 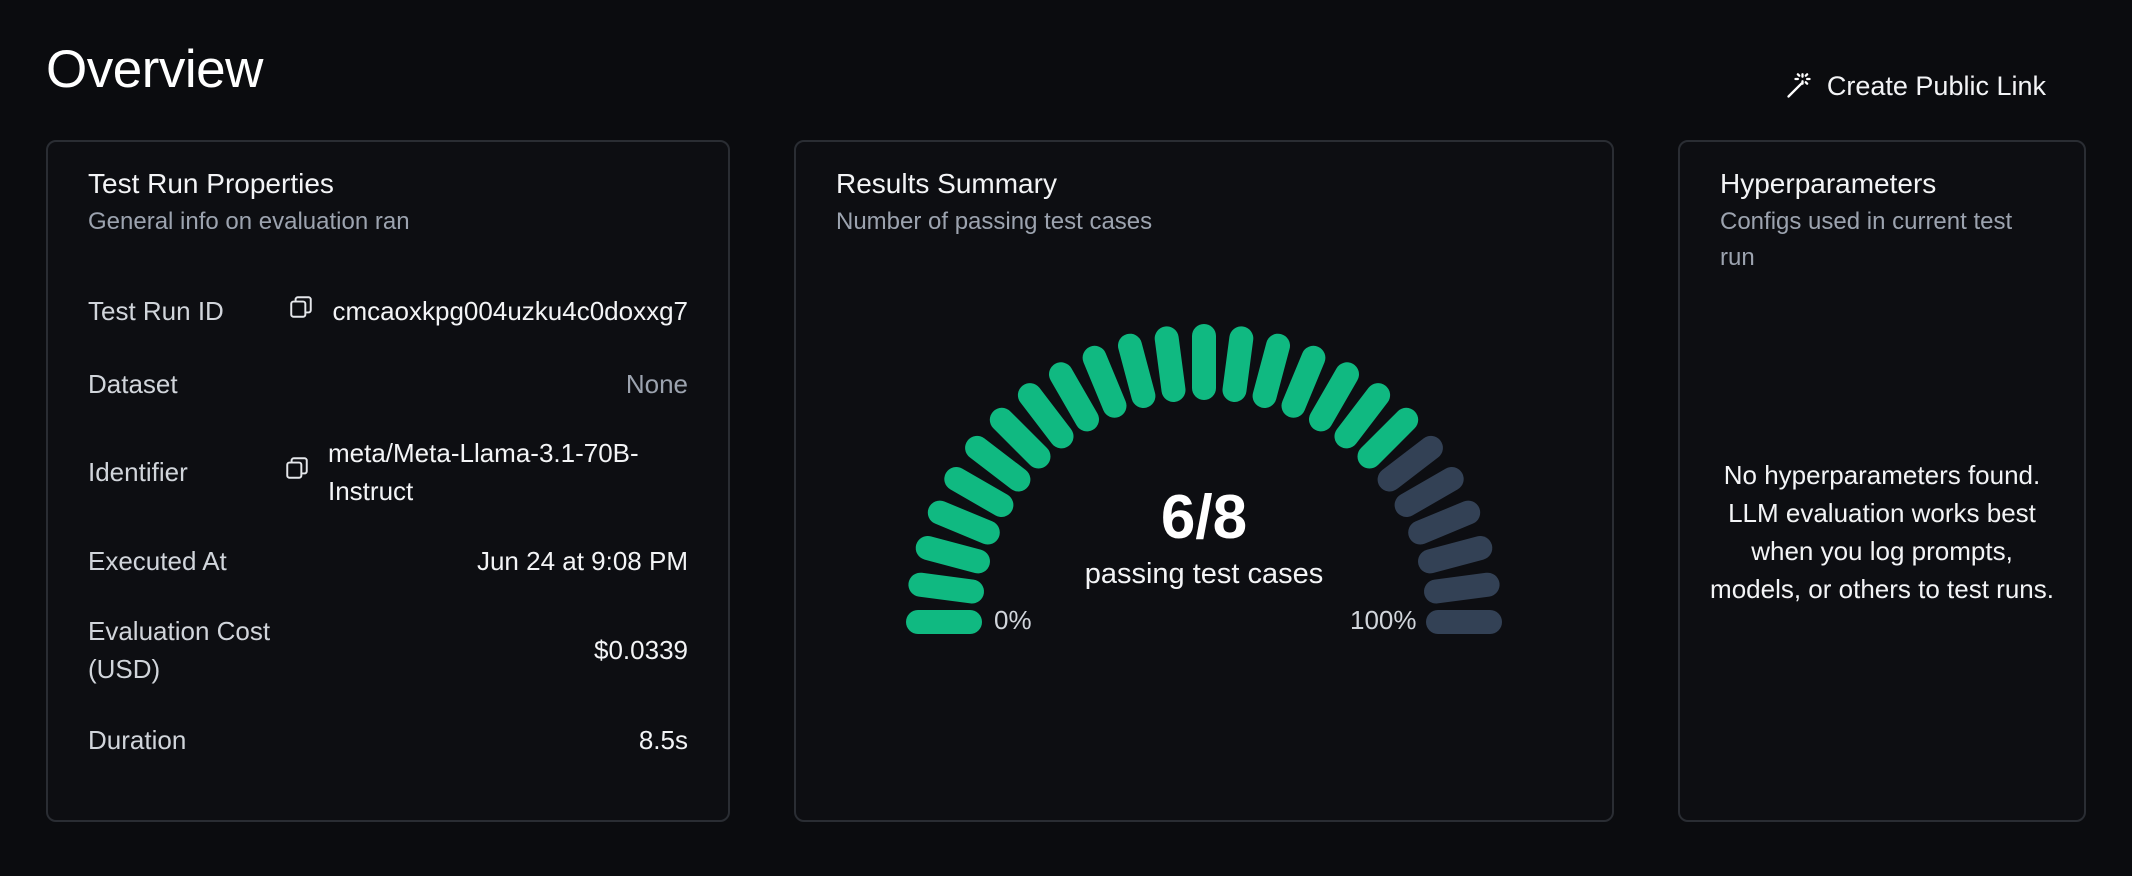 What do you see at coordinates (1799, 86) in the screenshot?
I see `magic-wand-icon` at bounding box center [1799, 86].